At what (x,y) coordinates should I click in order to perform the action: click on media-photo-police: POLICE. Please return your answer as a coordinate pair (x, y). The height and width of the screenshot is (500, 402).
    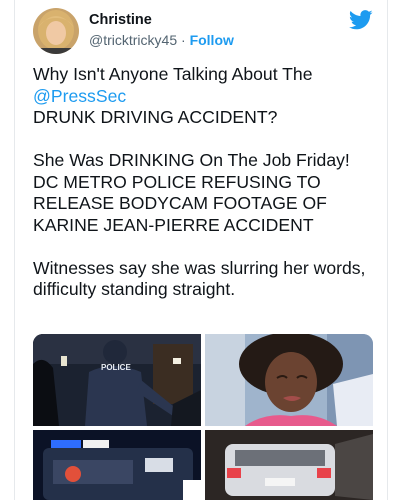
    Looking at the image, I should click on (117, 380).